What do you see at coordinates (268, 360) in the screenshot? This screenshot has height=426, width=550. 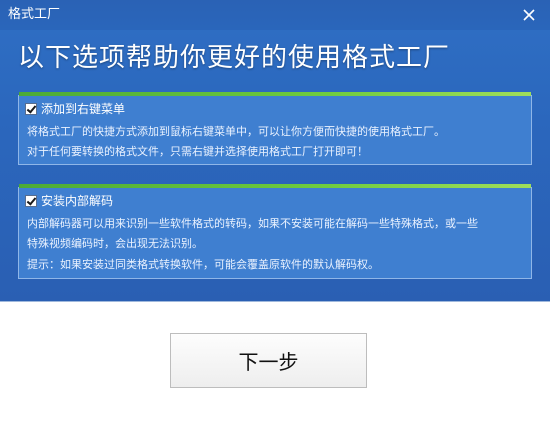 I see `next-button: 下一步` at bounding box center [268, 360].